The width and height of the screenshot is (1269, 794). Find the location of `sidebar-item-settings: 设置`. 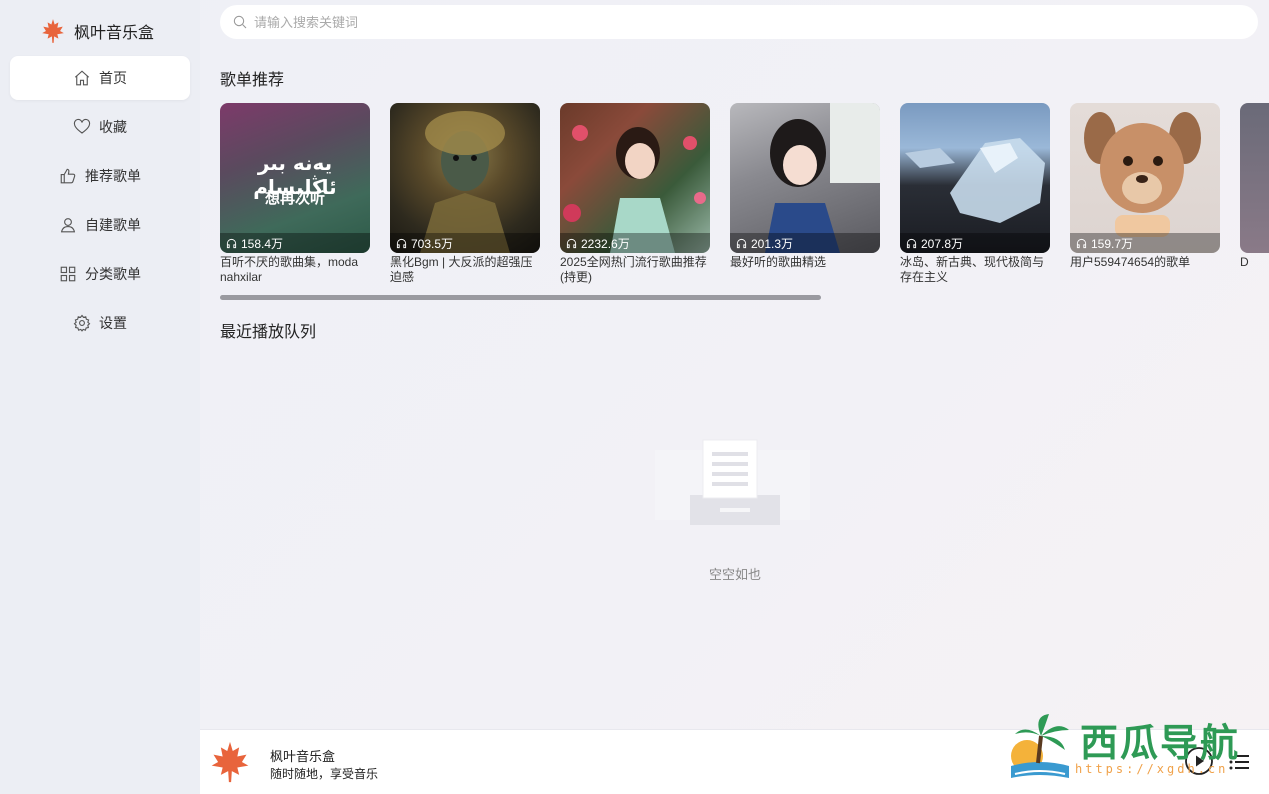

sidebar-item-settings: 设置 is located at coordinates (100, 323).